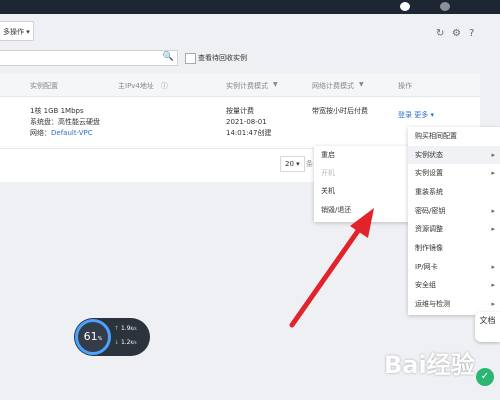  Describe the element at coordinates (133, 342) in the screenshot. I see `download-unit: K/s` at that location.